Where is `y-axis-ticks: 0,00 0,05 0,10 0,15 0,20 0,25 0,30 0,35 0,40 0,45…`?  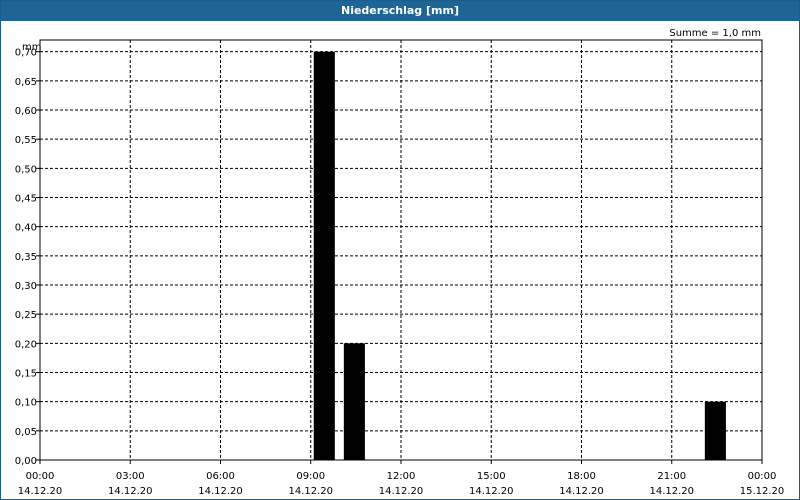
y-axis-ticks: 0,00 0,05 0,10 0,15 0,20 0,25 0,30 0,35 0,40 0,45… is located at coordinates (27, 257).